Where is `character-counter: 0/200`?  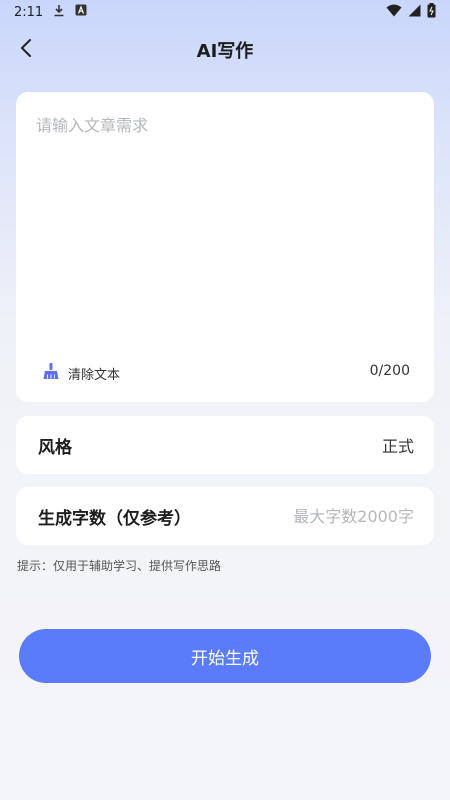 character-counter: 0/200 is located at coordinates (389, 371).